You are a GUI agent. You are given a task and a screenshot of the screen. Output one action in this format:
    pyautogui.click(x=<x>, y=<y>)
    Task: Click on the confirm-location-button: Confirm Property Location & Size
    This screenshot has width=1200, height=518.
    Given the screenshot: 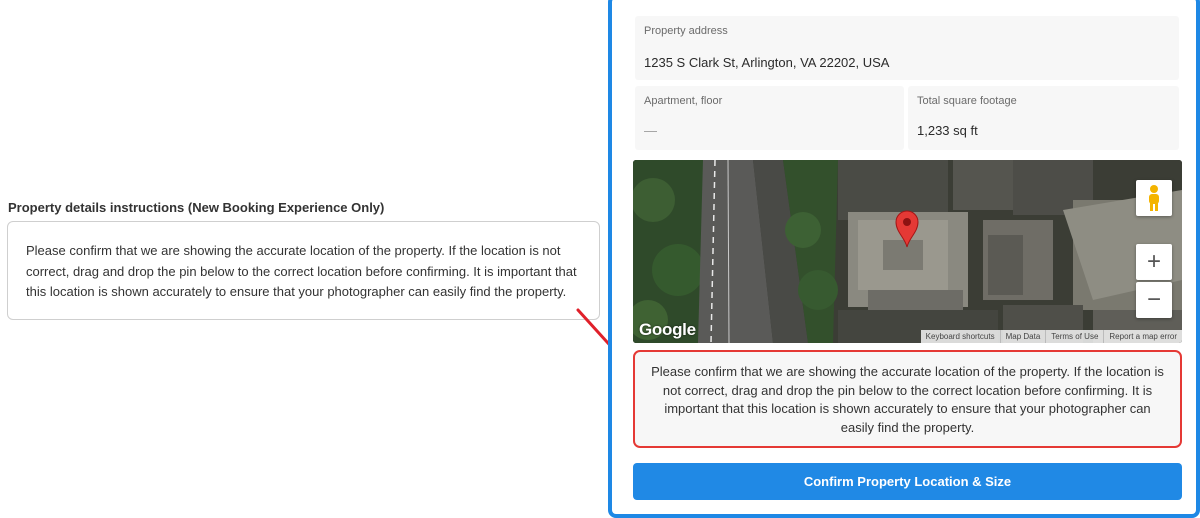 What is the action you would take?
    pyautogui.click(x=907, y=481)
    